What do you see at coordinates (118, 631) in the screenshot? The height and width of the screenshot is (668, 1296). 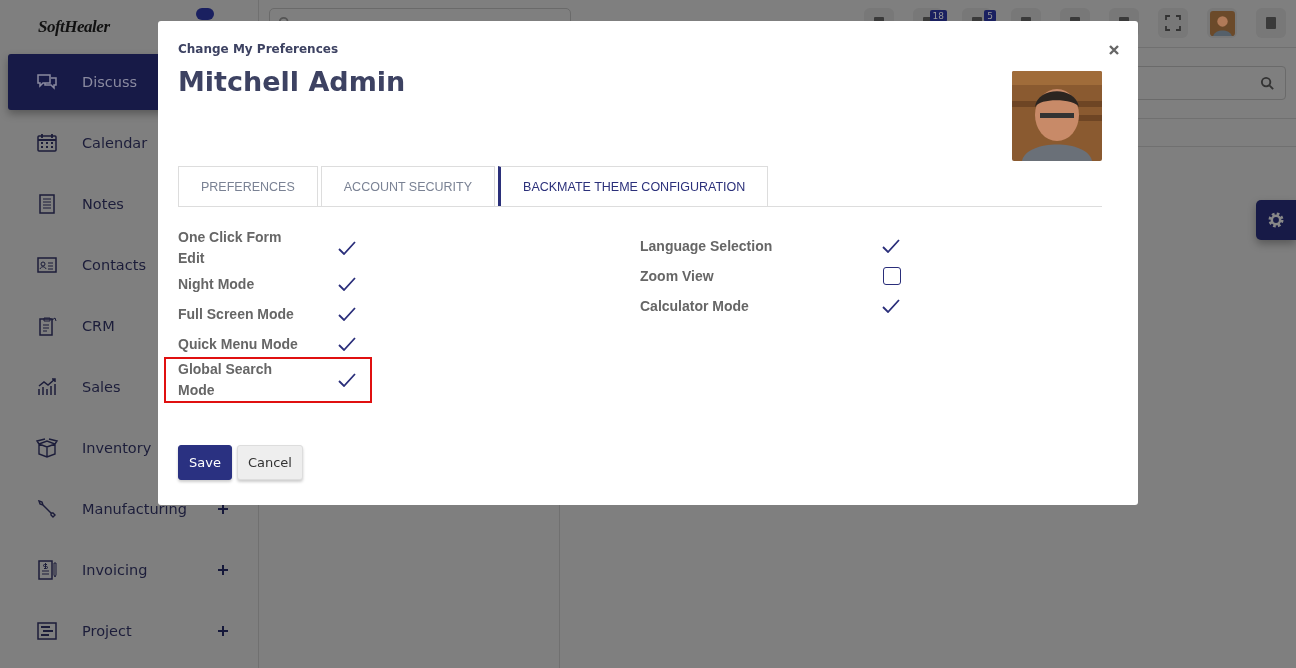 I see `sidebar-item: Project` at bounding box center [118, 631].